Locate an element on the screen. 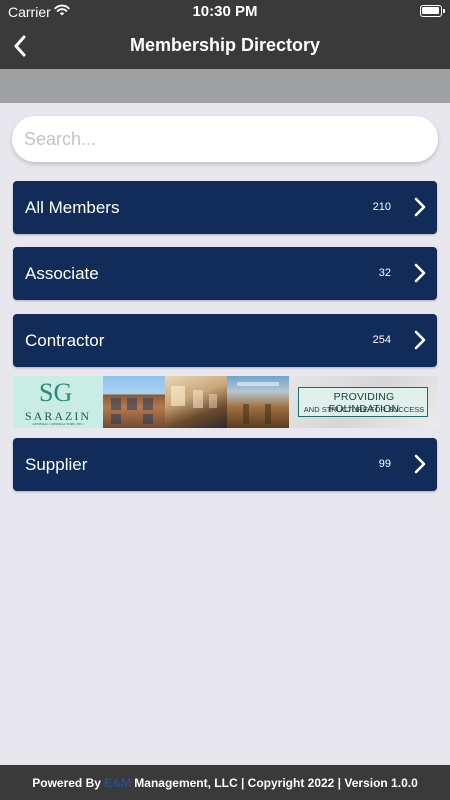 The width and height of the screenshot is (450, 800). category-label: Contractor is located at coordinates (65, 340).